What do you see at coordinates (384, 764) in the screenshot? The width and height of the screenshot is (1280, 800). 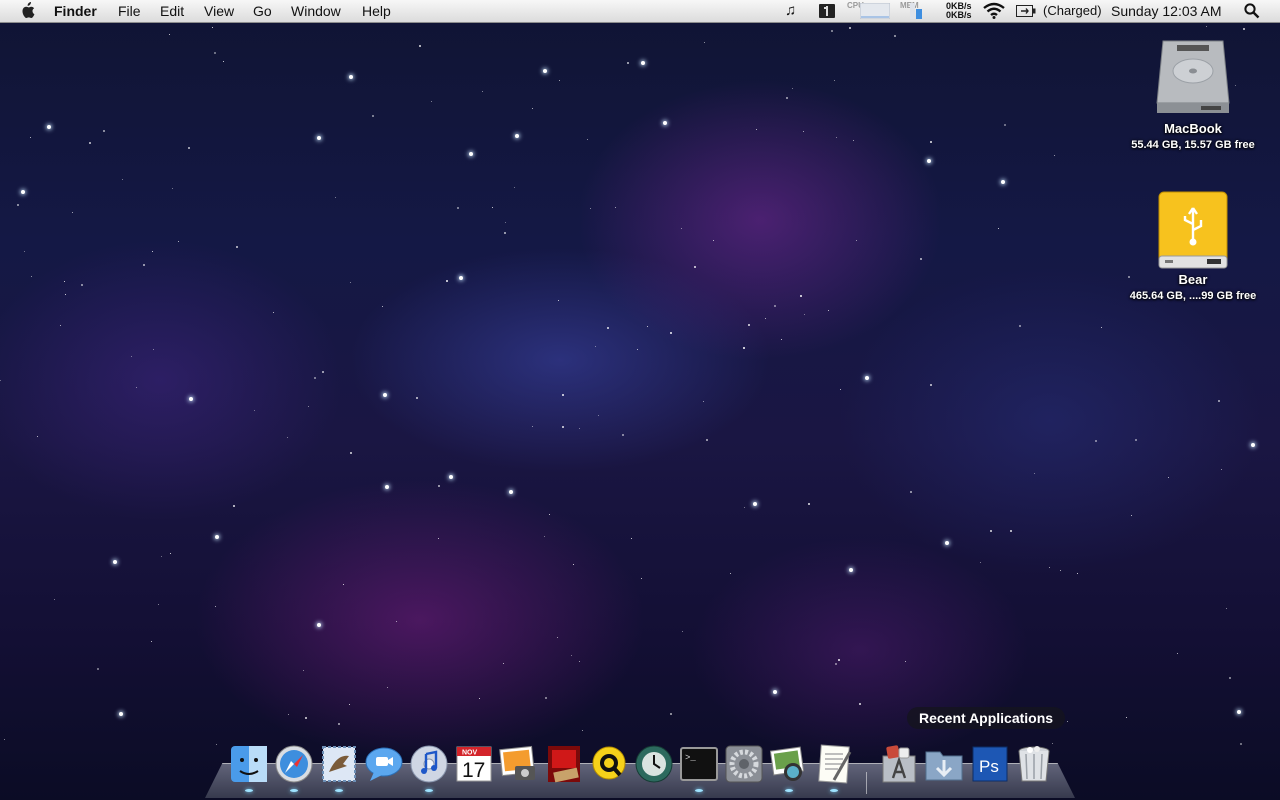 I see `ichat-icon` at bounding box center [384, 764].